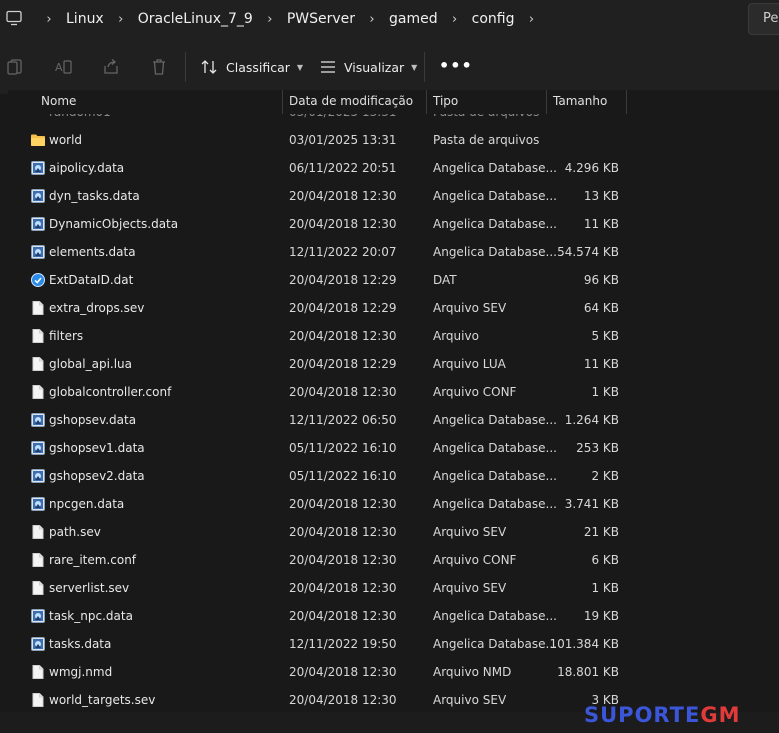 Image resolution: width=779 pixels, height=733 pixels. What do you see at coordinates (195, 19) in the screenshot?
I see `breadcrumb-label: OracleLinux_7_9` at bounding box center [195, 19].